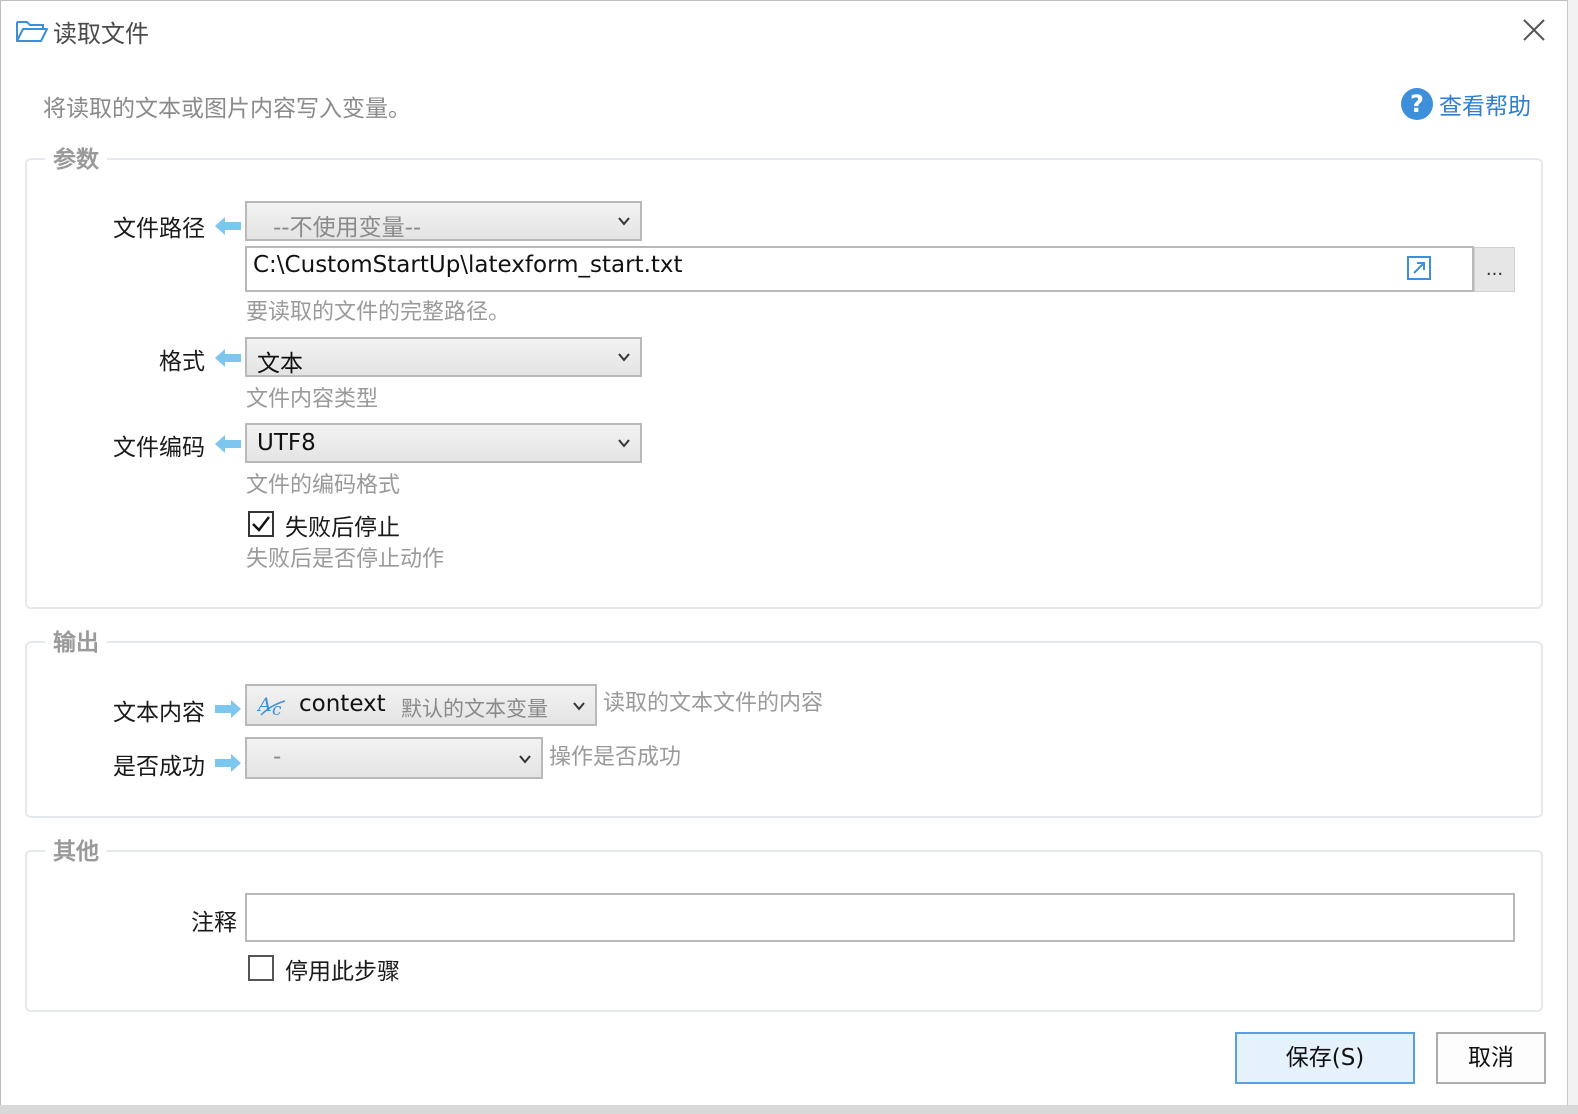 The width and height of the screenshot is (1578, 1114). I want to click on comment-label: 注释, so click(214, 923).